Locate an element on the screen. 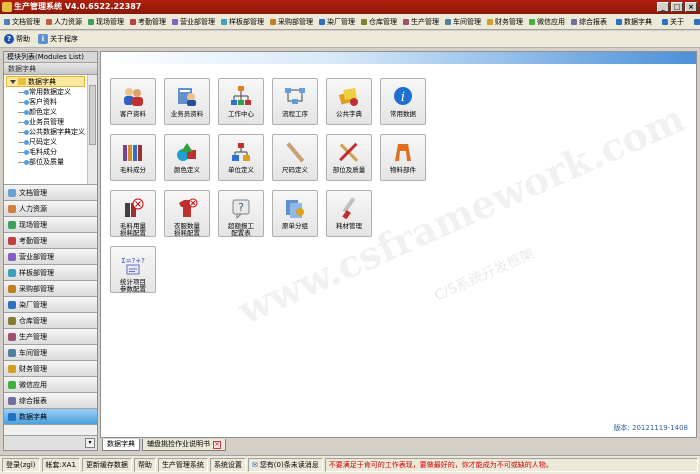 The height and width of the screenshot is (474, 700). tree-item: 客户资料 is located at coordinates (50, 102).